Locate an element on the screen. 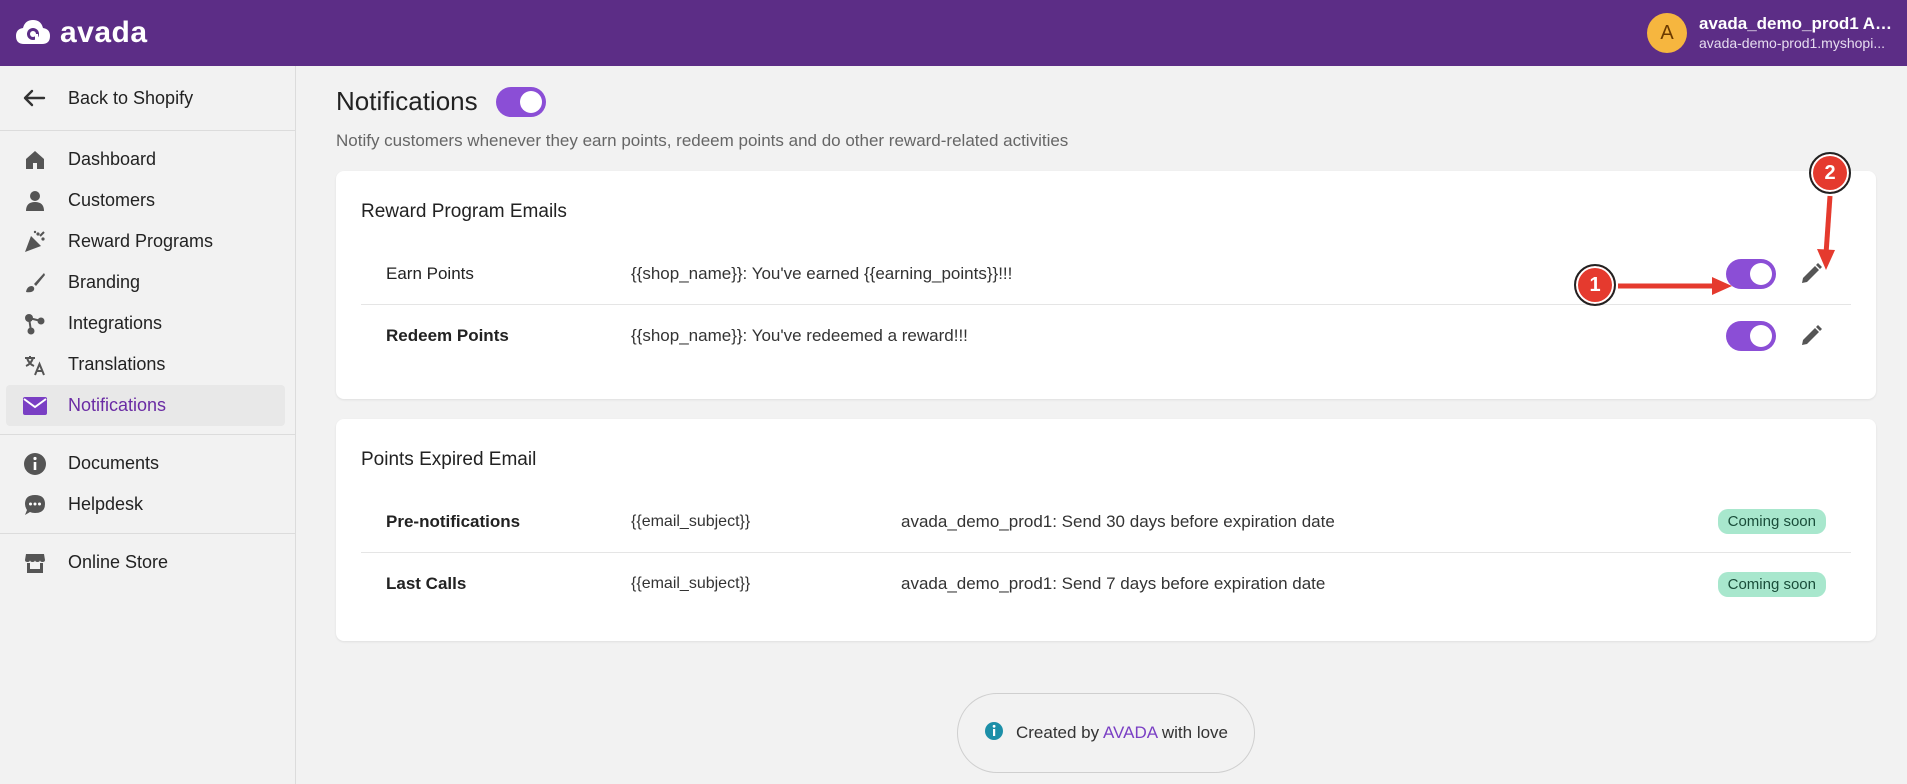 The width and height of the screenshot is (1907, 784). integrations-icon is located at coordinates (35, 324).